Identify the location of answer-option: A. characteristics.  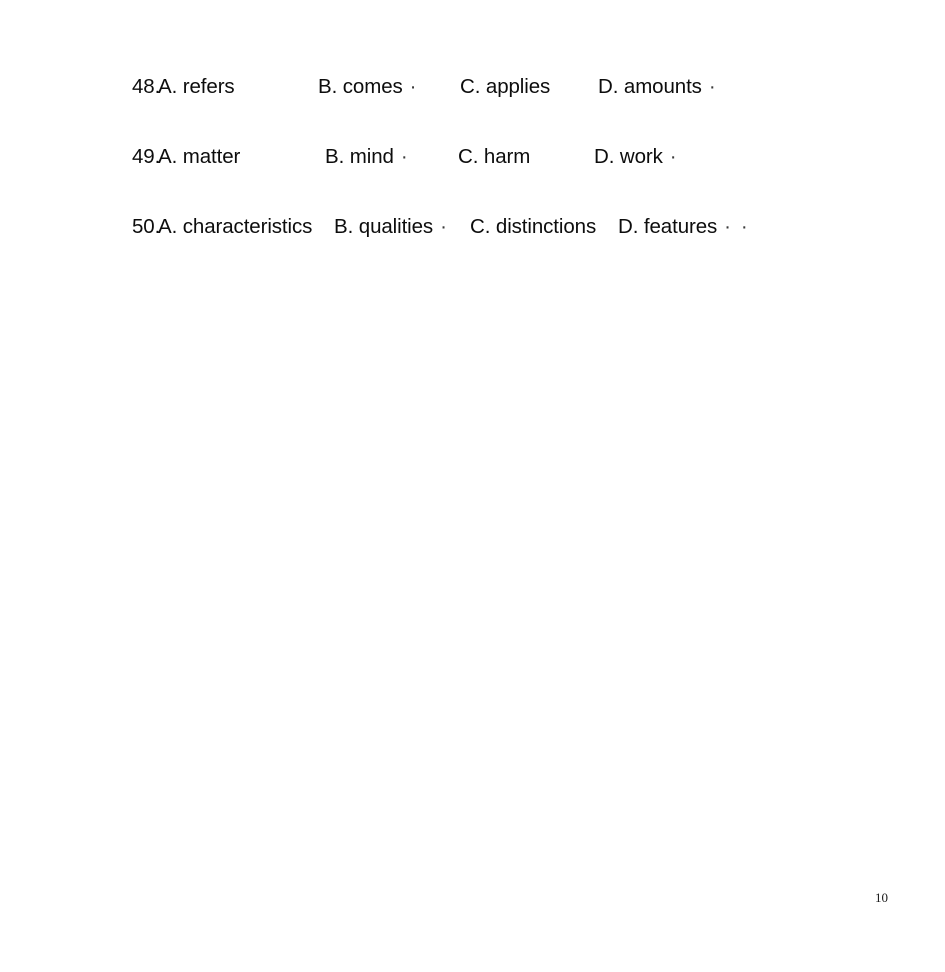
(235, 227).